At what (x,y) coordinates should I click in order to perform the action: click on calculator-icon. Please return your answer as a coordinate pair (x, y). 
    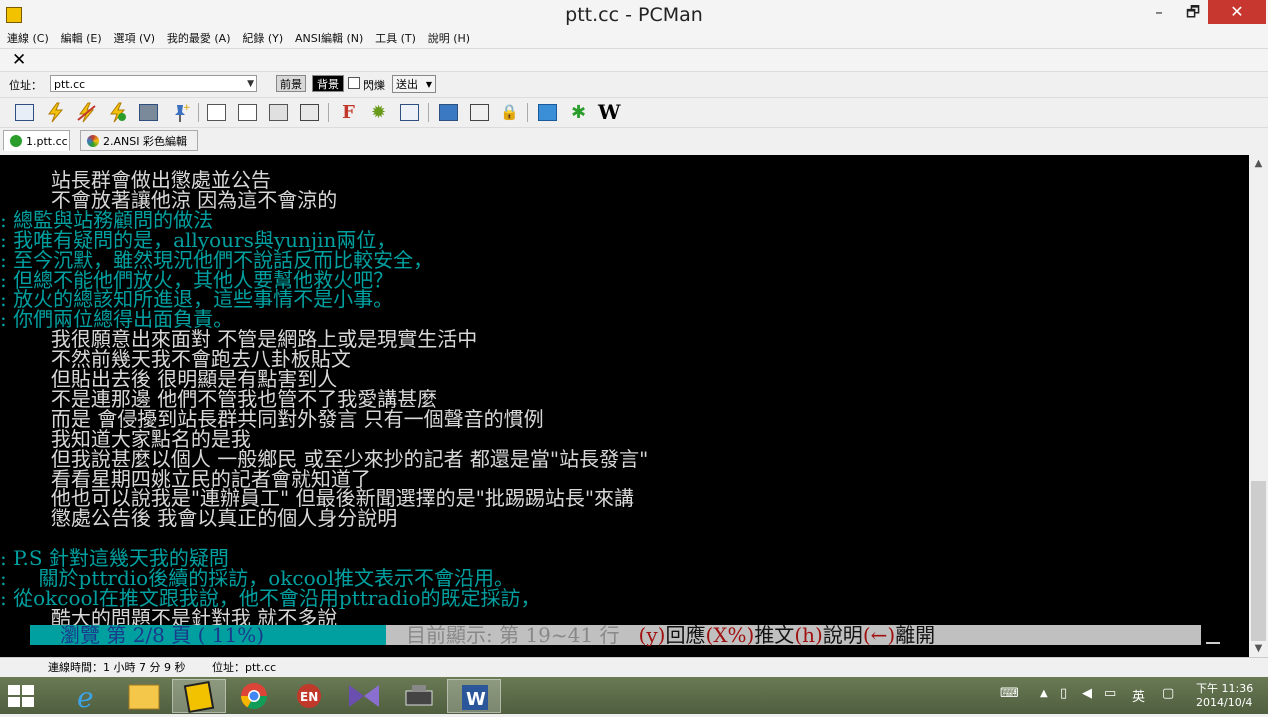
    Looking at the image, I should click on (479, 112).